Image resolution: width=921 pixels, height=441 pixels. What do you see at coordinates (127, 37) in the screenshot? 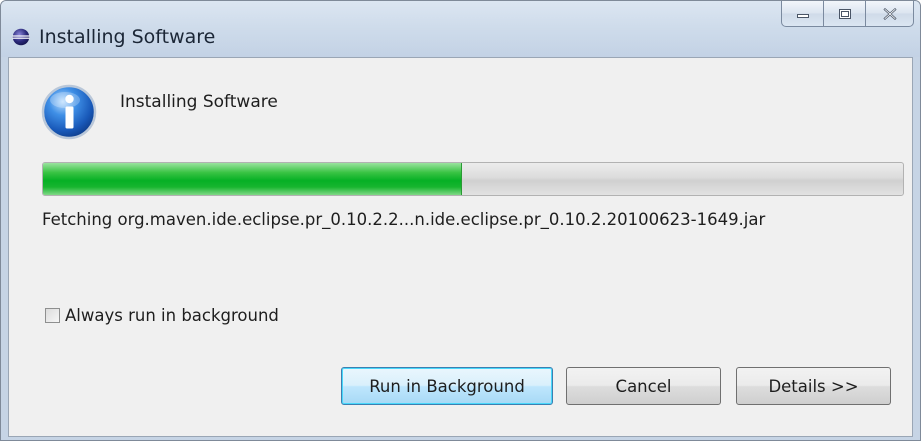
I see `window-title: Installing Software` at bounding box center [127, 37].